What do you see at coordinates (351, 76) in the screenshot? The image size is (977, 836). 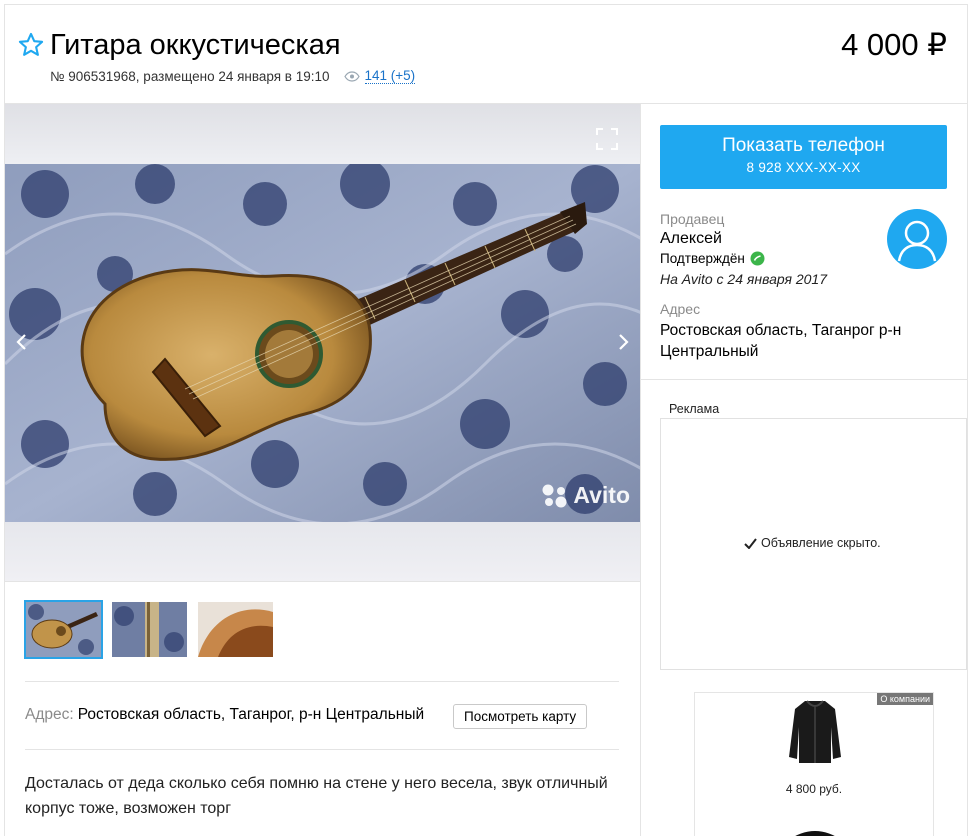 I see `eye-icon` at bounding box center [351, 76].